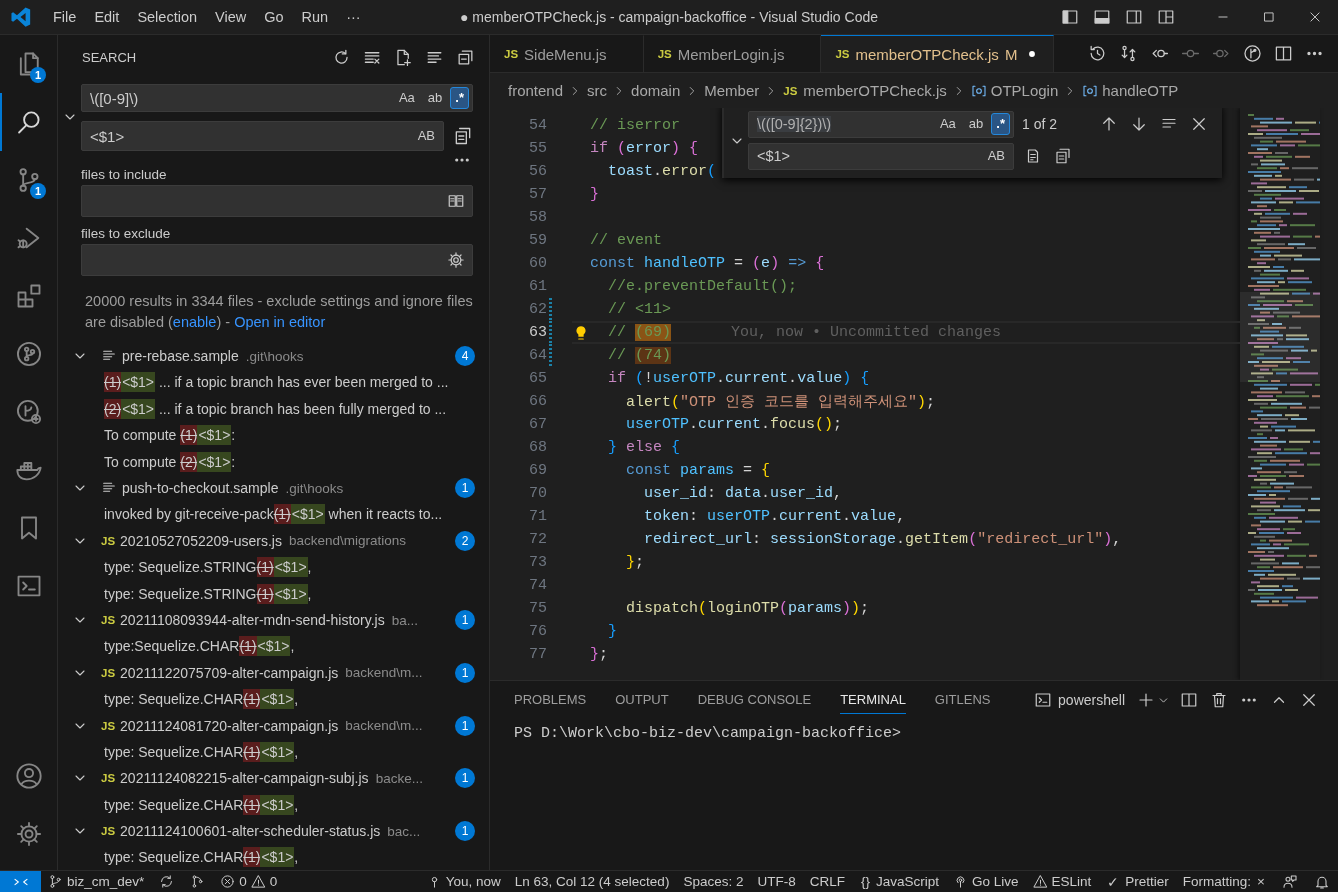  What do you see at coordinates (65, 17) in the screenshot?
I see `menu-item: File` at bounding box center [65, 17].